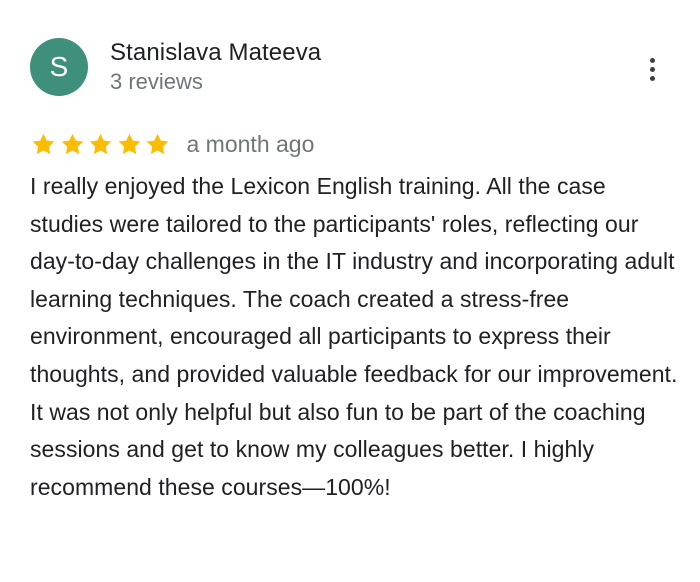  What do you see at coordinates (59, 67) in the screenshot?
I see `avatar: S` at bounding box center [59, 67].